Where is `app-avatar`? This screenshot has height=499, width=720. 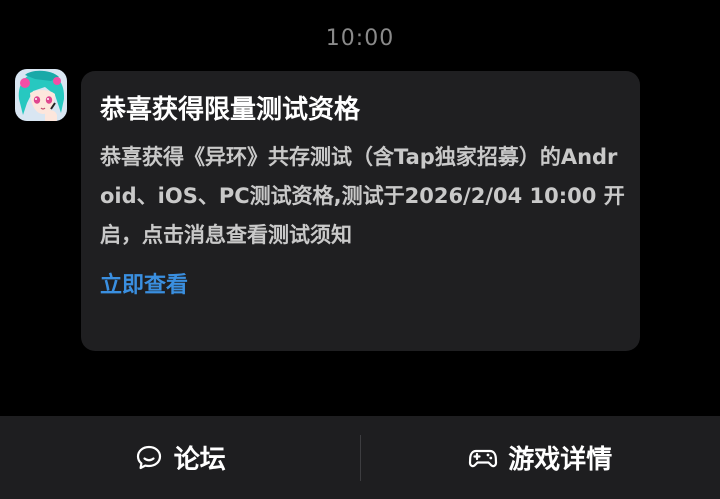 app-avatar is located at coordinates (41, 95).